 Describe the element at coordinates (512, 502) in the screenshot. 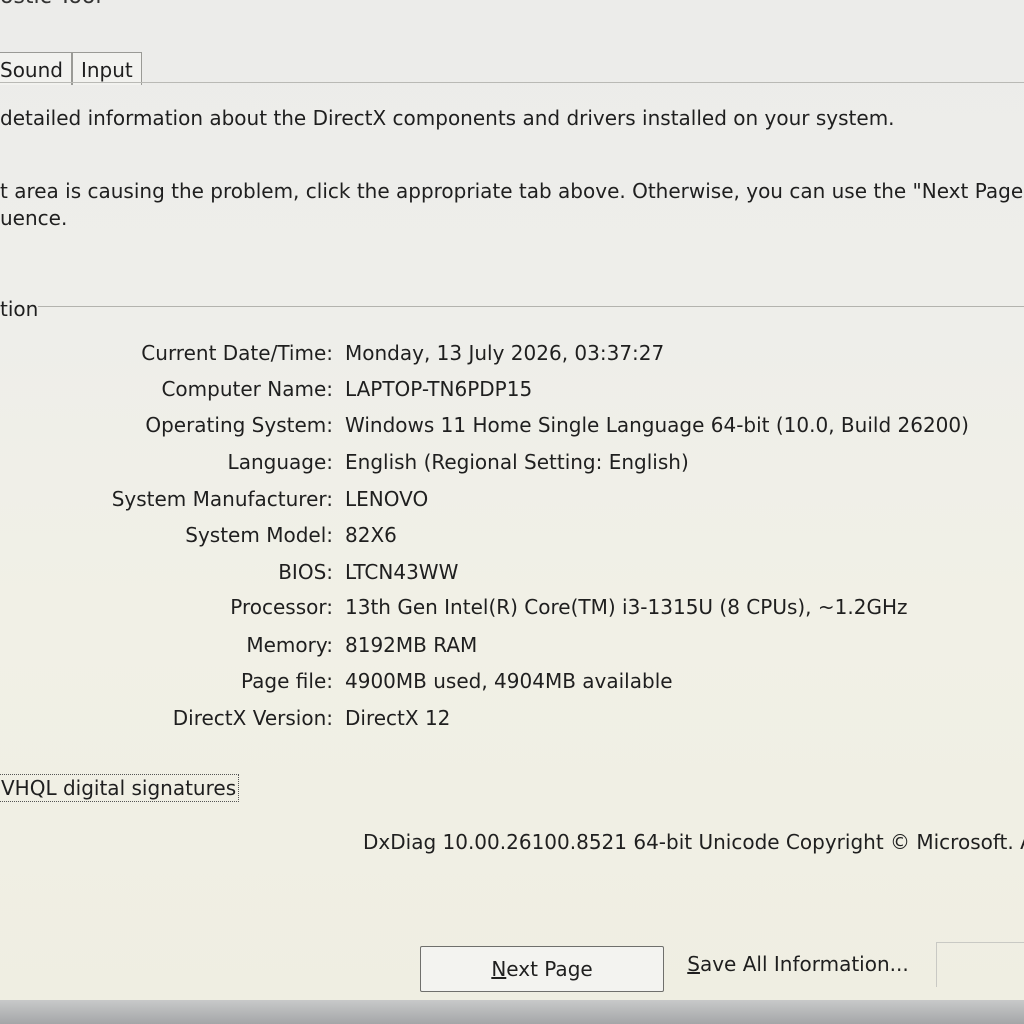

I see `info-row-manufacturer: System Manufacturer: LENOVO` at that location.